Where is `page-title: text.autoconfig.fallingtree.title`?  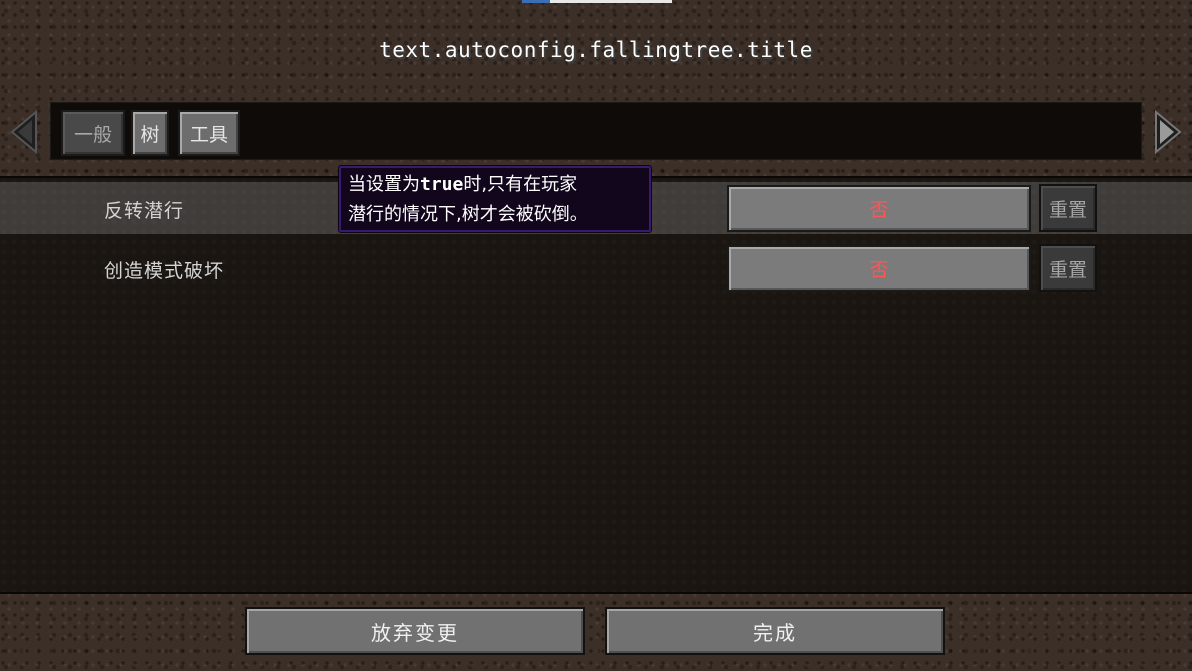
page-title: text.autoconfig.fallingtree.title is located at coordinates (596, 50).